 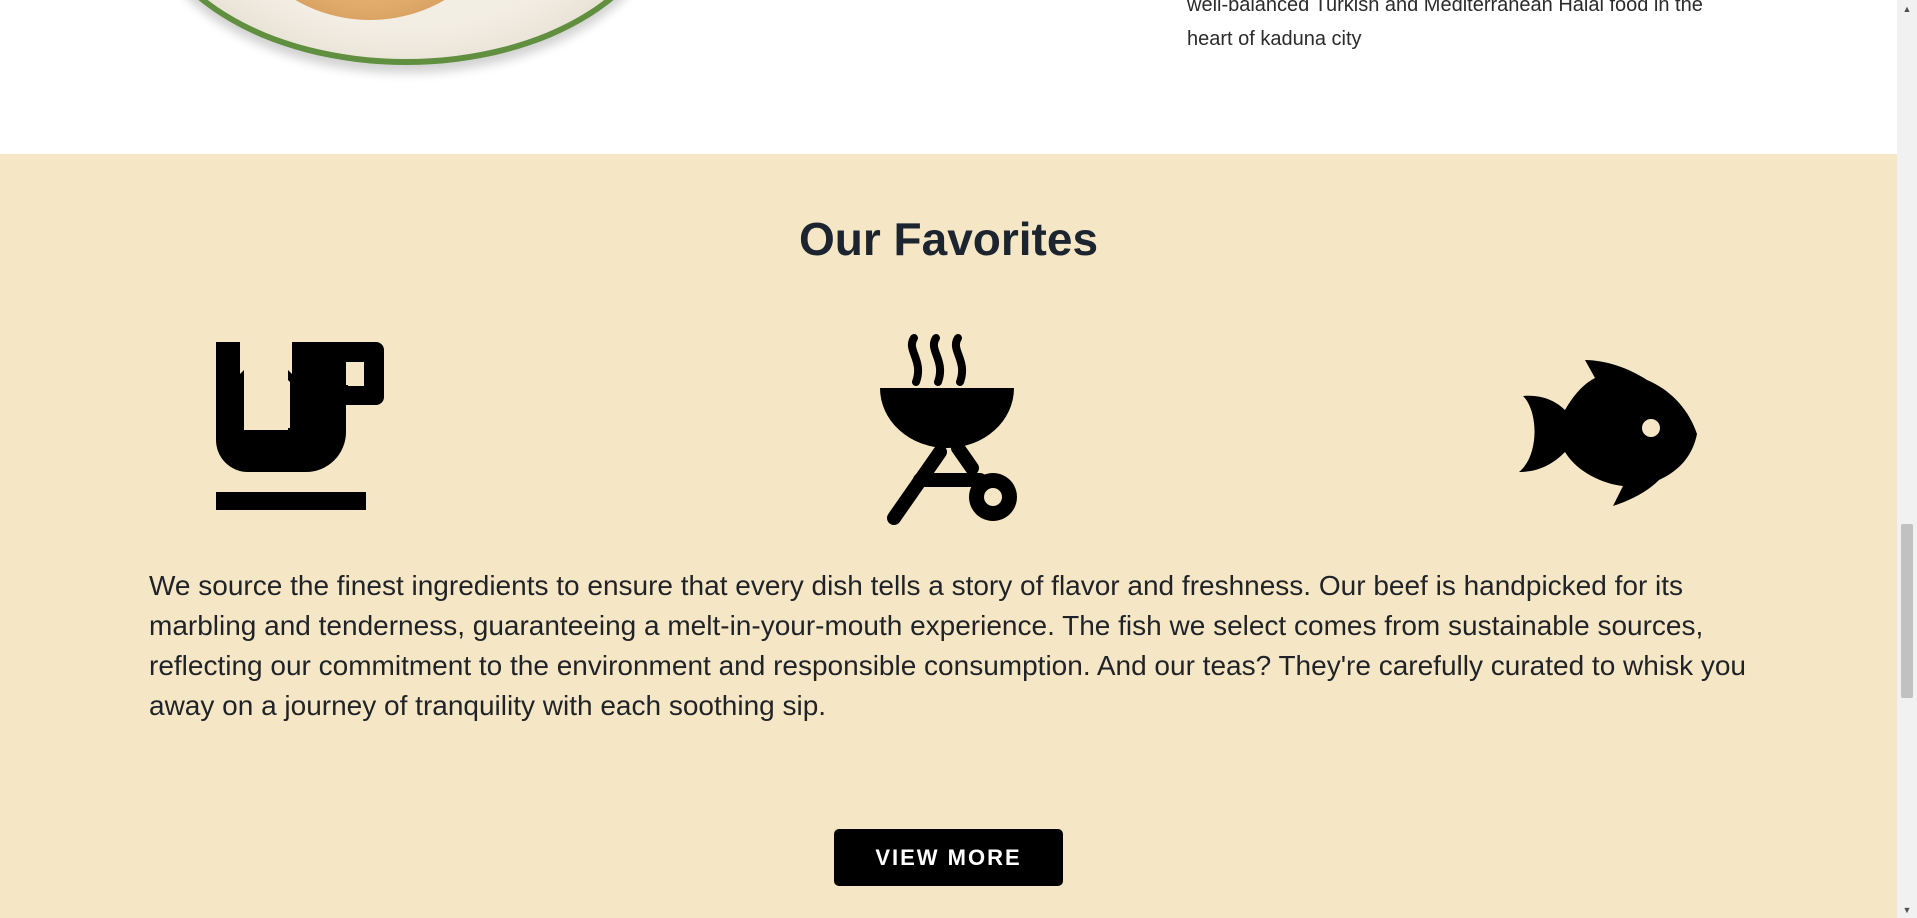 I want to click on fish-icon, so click(x=1608, y=433).